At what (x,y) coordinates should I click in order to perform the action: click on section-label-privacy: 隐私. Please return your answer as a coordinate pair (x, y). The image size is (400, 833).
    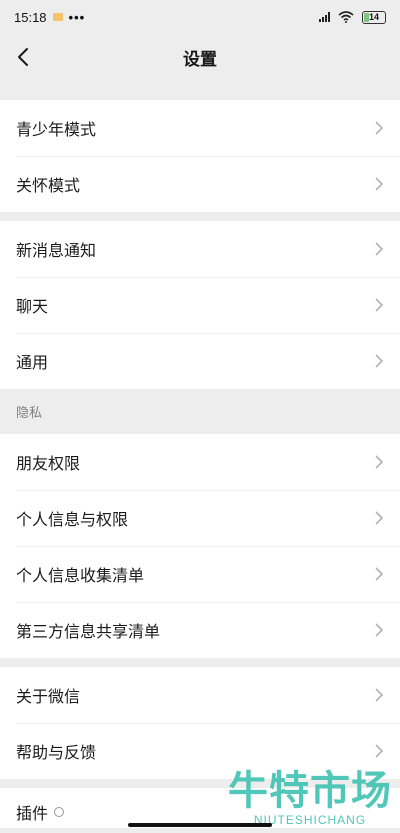
    Looking at the image, I should click on (200, 411).